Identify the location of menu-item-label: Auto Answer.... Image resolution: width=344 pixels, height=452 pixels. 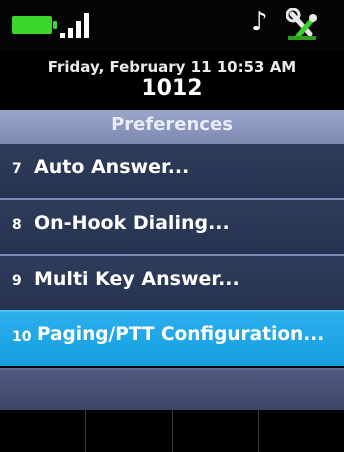
(112, 167).